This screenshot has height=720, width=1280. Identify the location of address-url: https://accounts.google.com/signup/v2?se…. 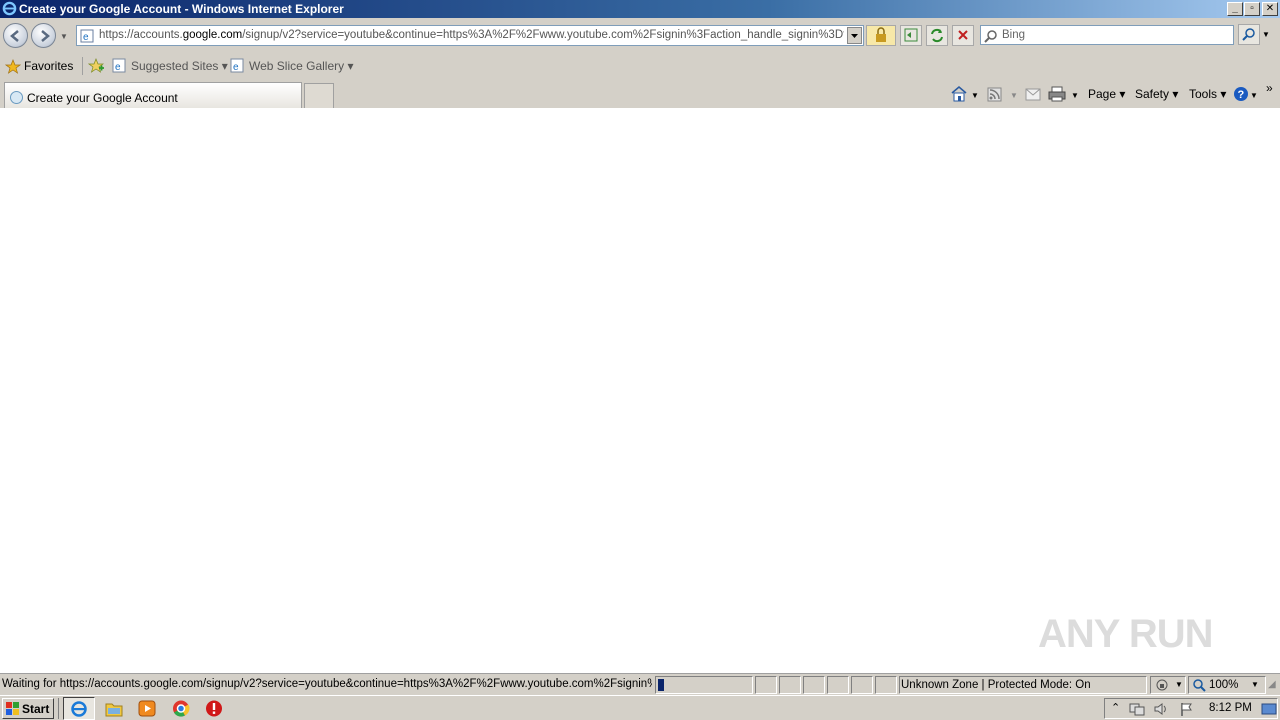
(471, 35).